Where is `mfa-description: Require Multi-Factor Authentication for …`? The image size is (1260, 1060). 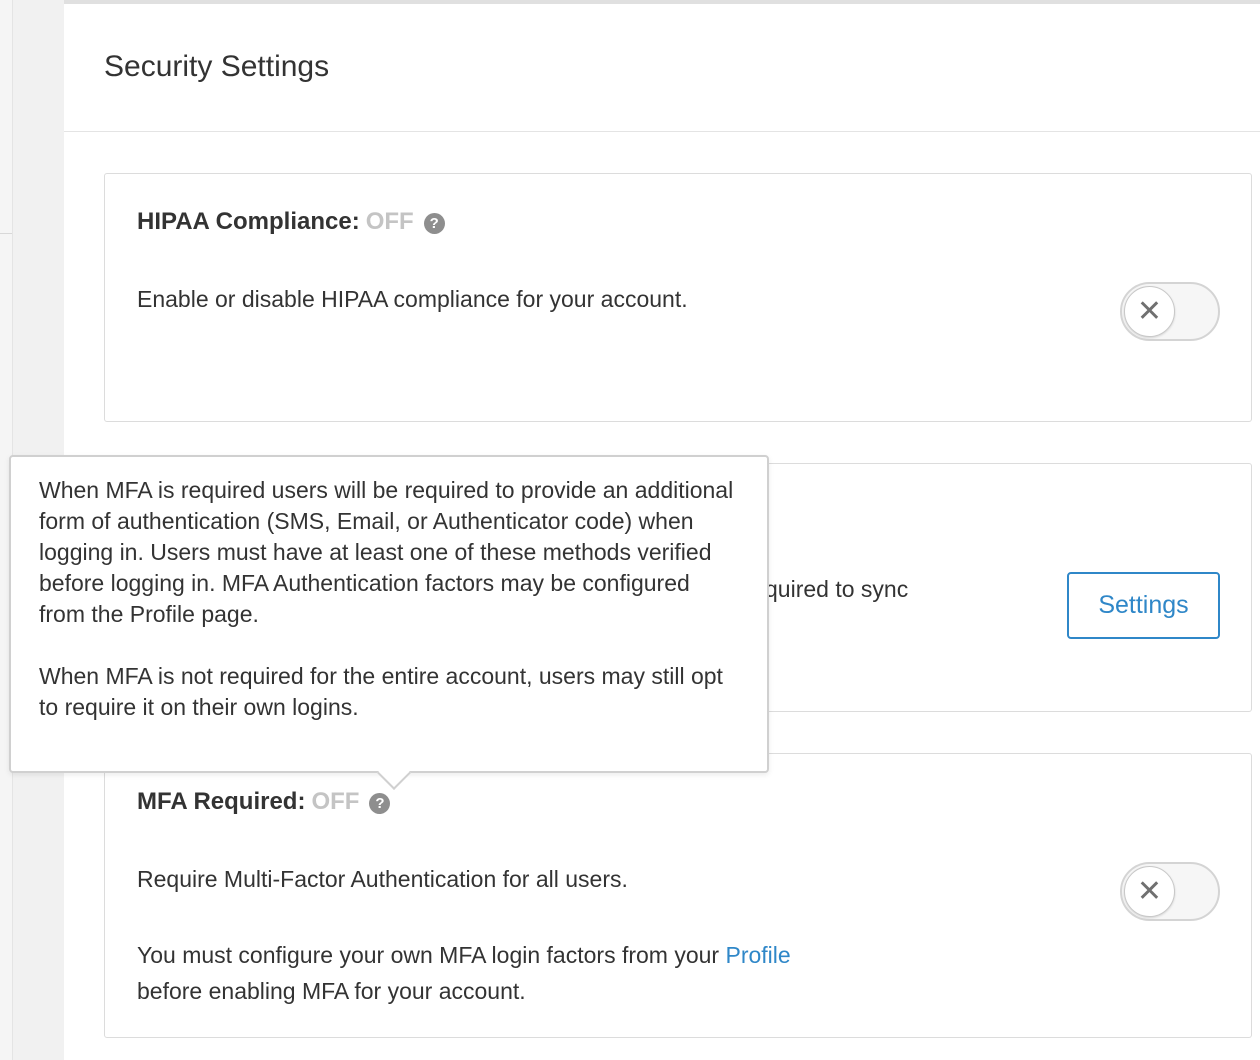 mfa-description: Require Multi-Factor Authentication for … is located at coordinates (382, 879).